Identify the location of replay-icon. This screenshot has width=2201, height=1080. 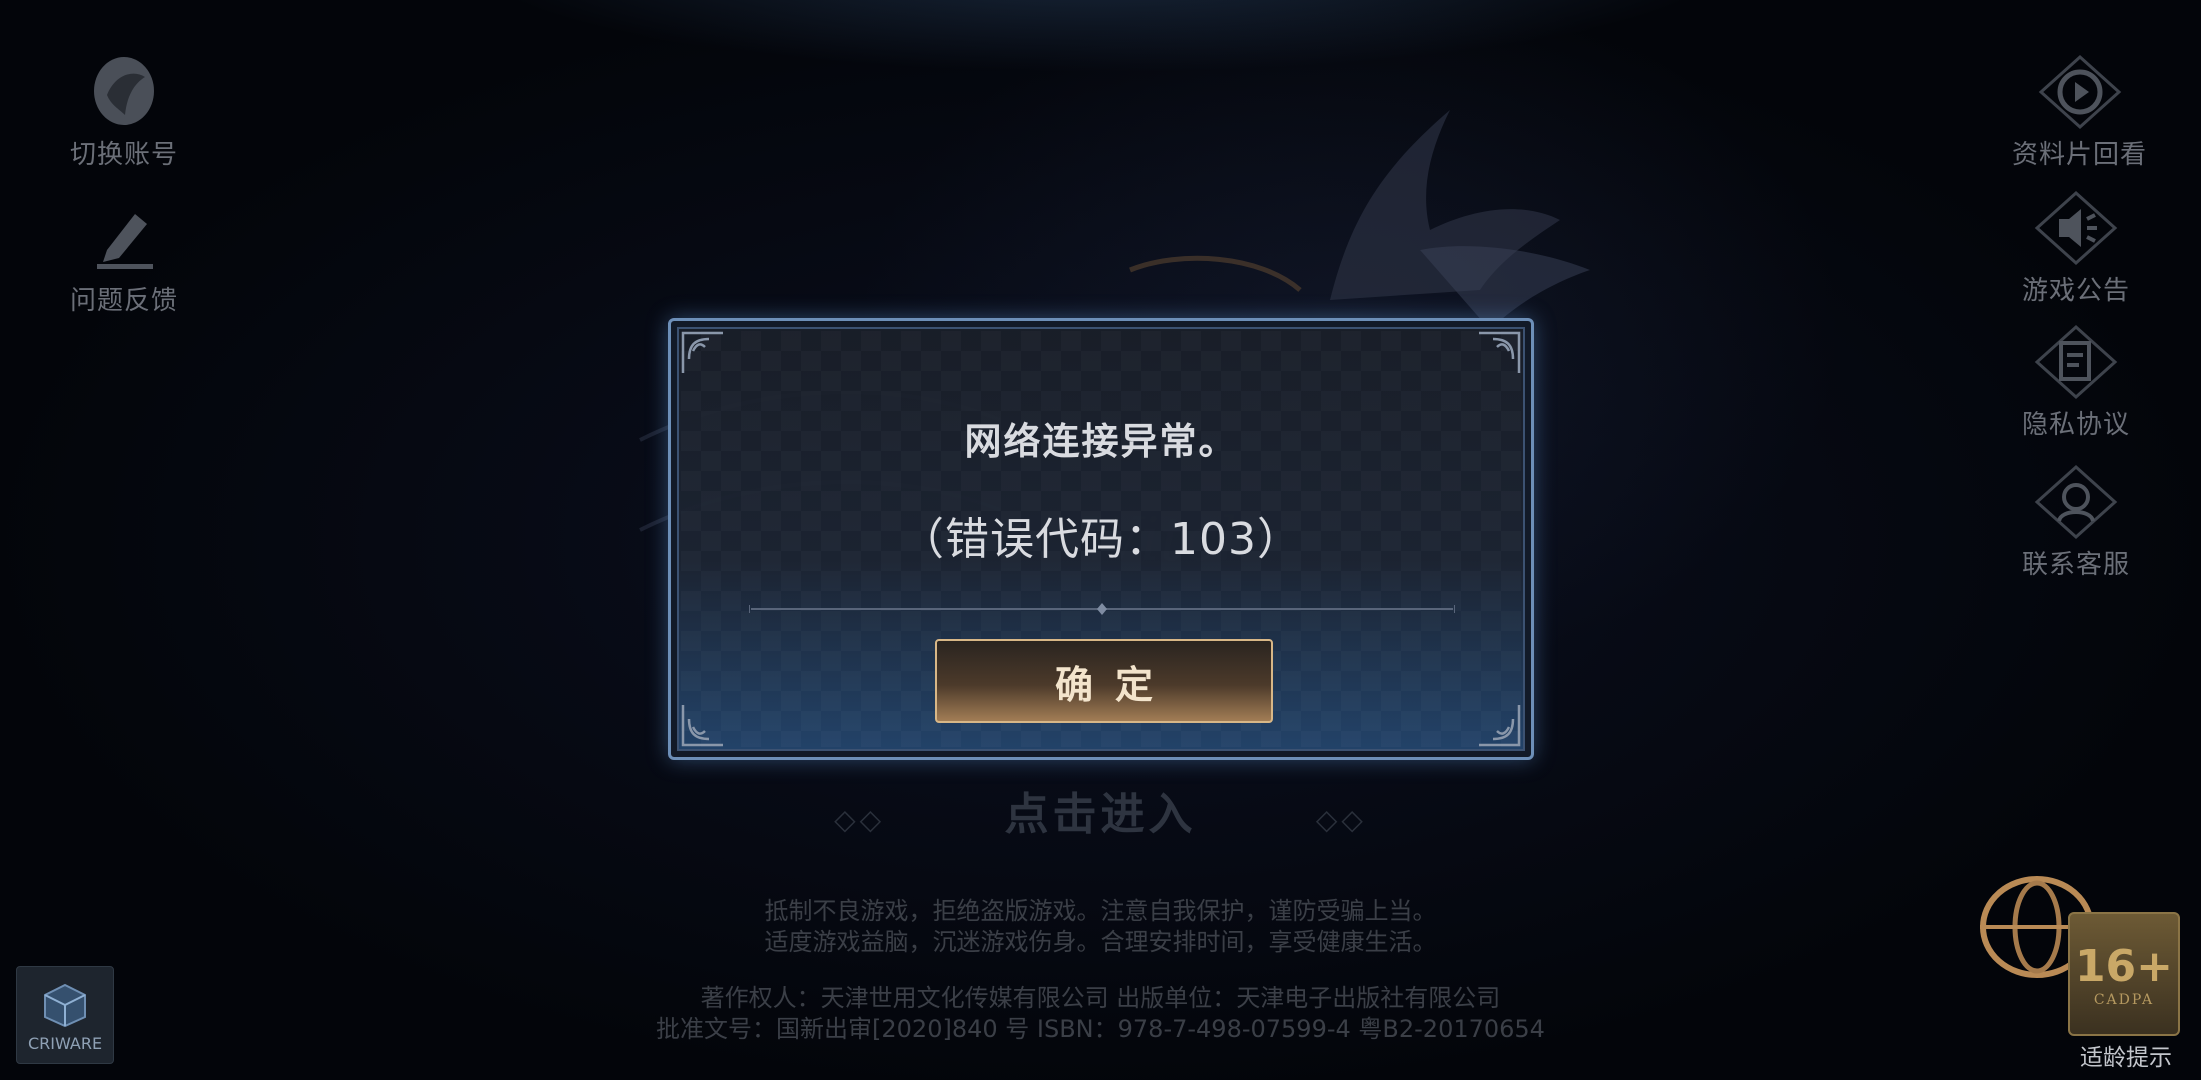
(2080, 92).